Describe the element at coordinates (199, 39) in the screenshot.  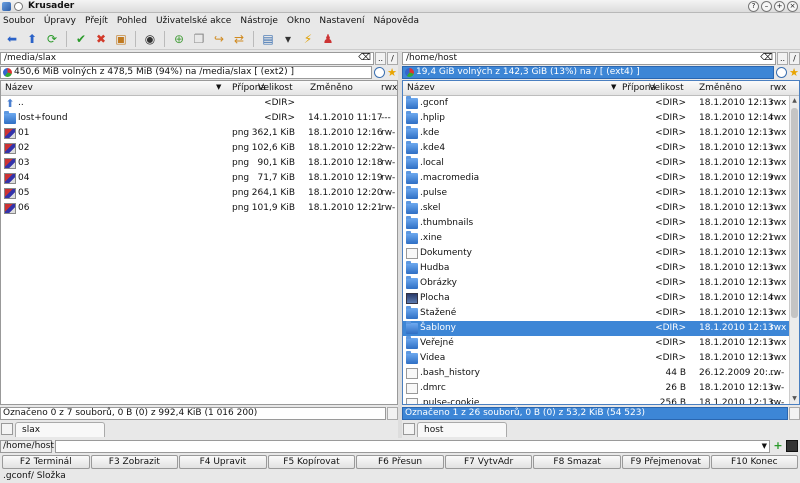
I see `copy-icon: ❐` at that location.